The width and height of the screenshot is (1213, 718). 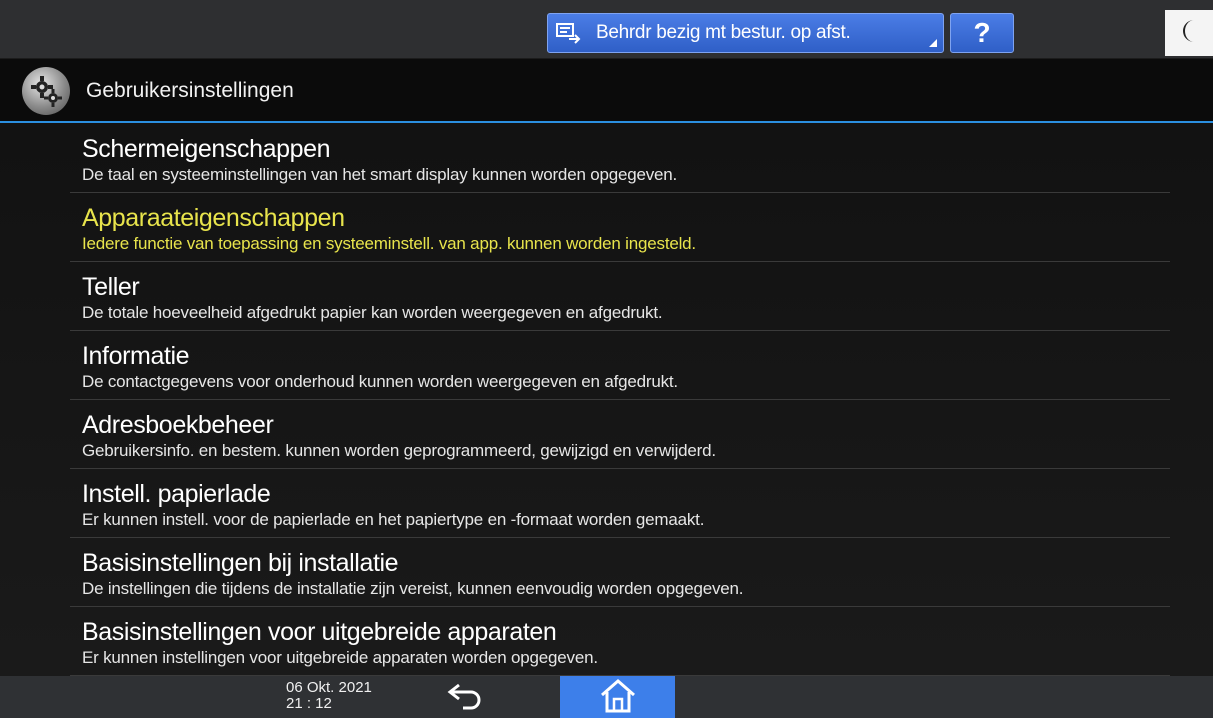 What do you see at coordinates (206, 149) in the screenshot?
I see `menu-item-title: Schermeigenschappen` at bounding box center [206, 149].